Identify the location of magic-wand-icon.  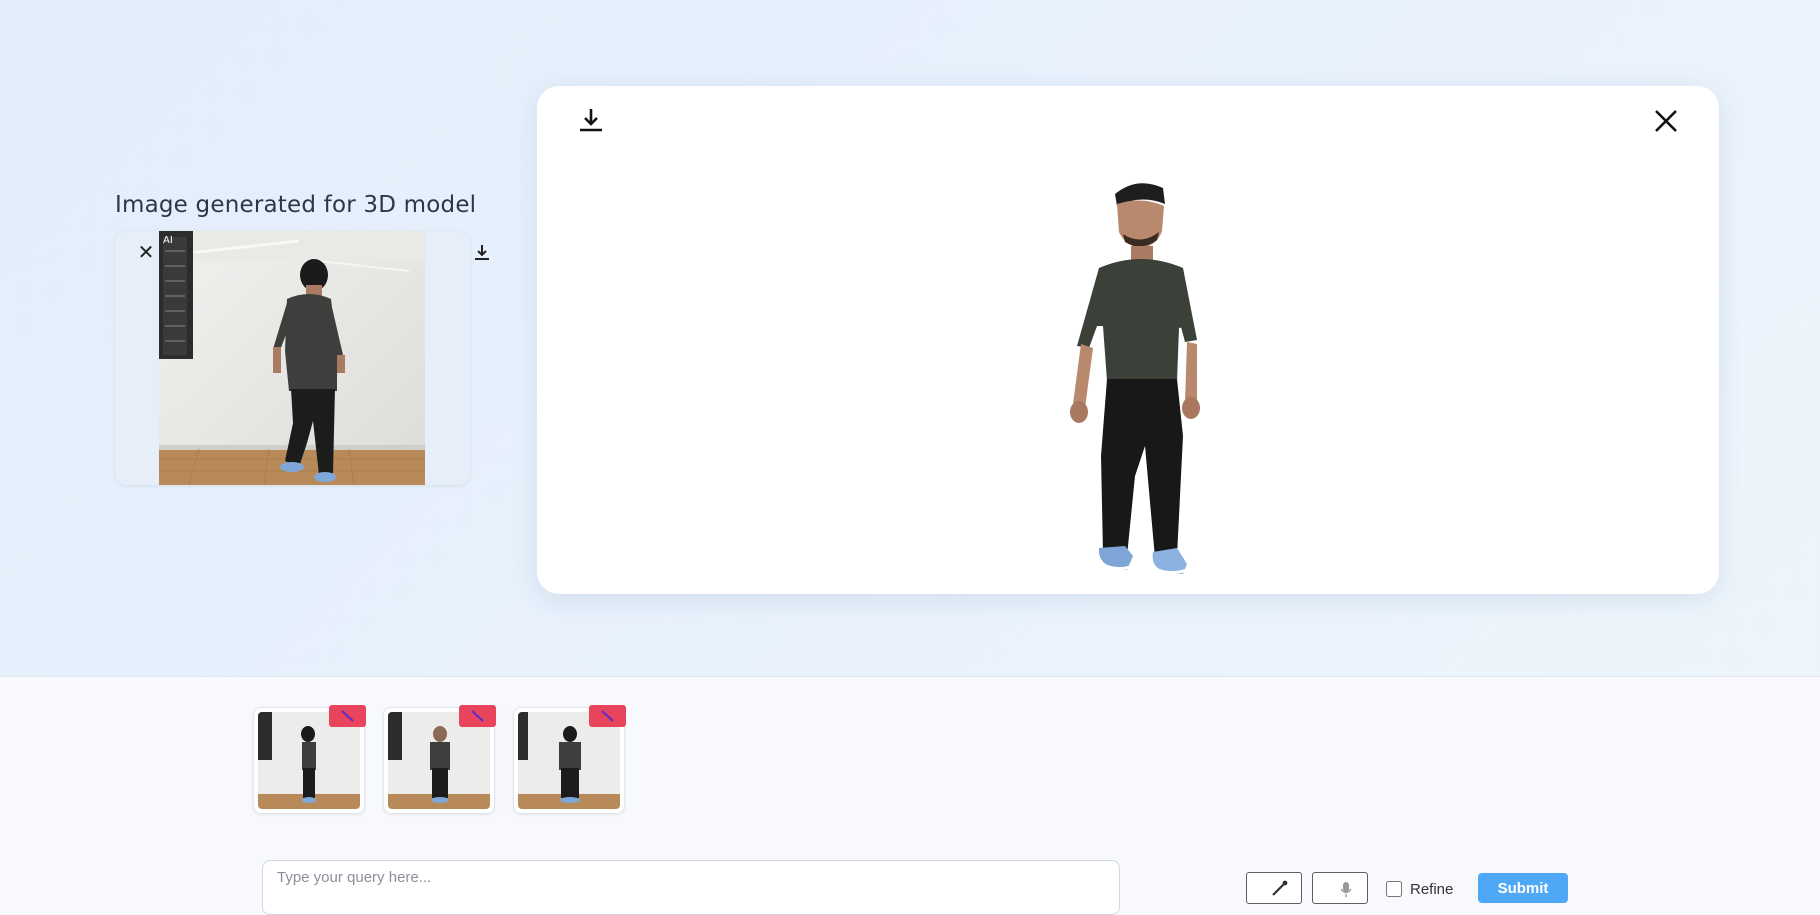
(1280, 888).